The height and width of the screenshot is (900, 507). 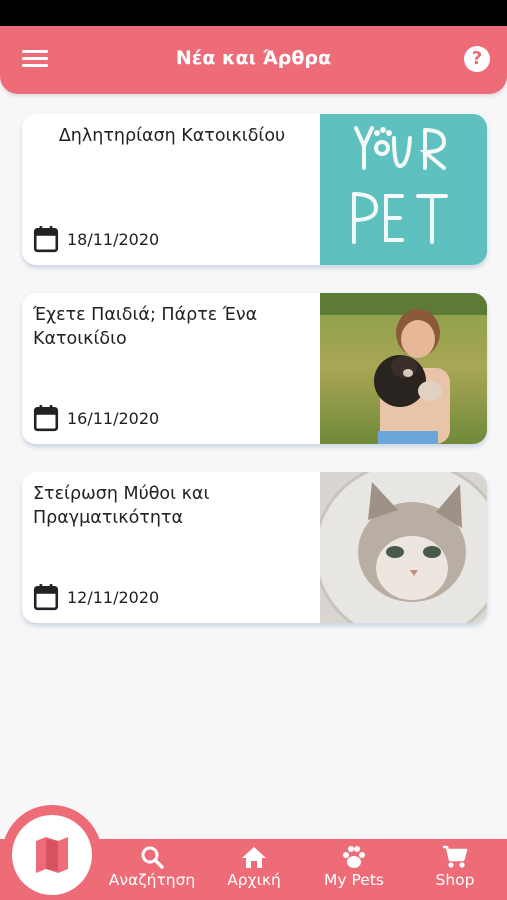 I want to click on article-date-row: 18/11/2020, so click(x=96, y=239).